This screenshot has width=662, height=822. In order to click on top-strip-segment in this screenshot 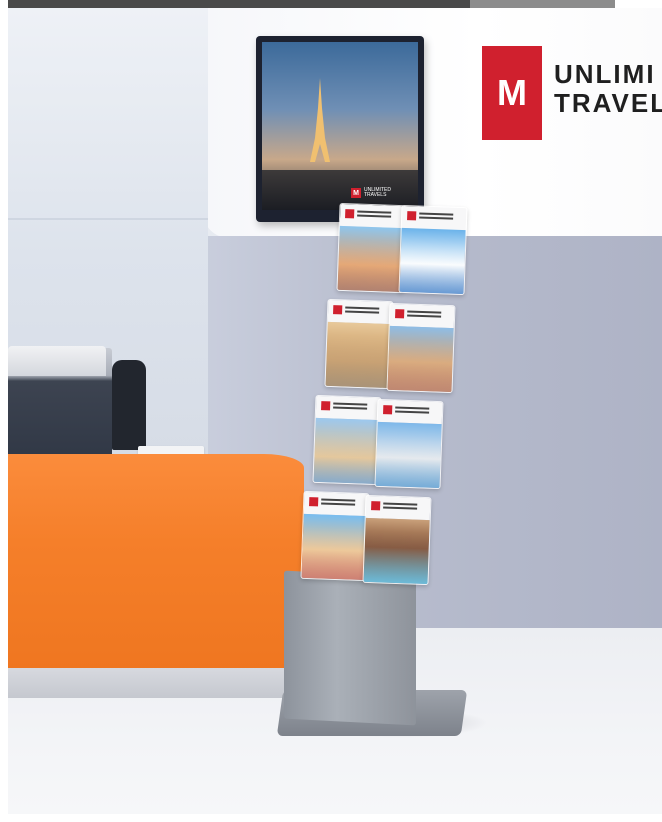, I will do `click(542, 4)`.